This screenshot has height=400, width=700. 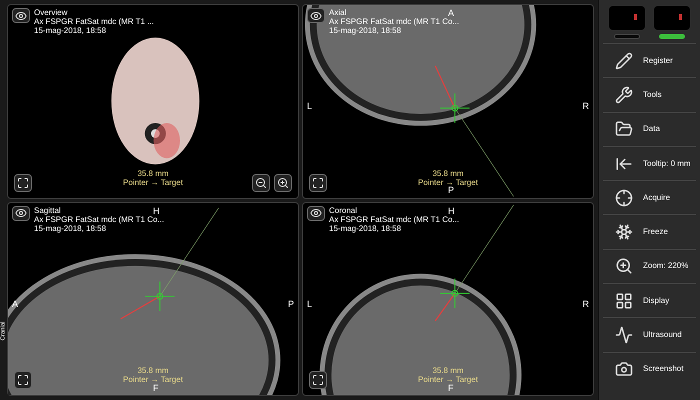 I want to click on folder-icon, so click(x=624, y=129).